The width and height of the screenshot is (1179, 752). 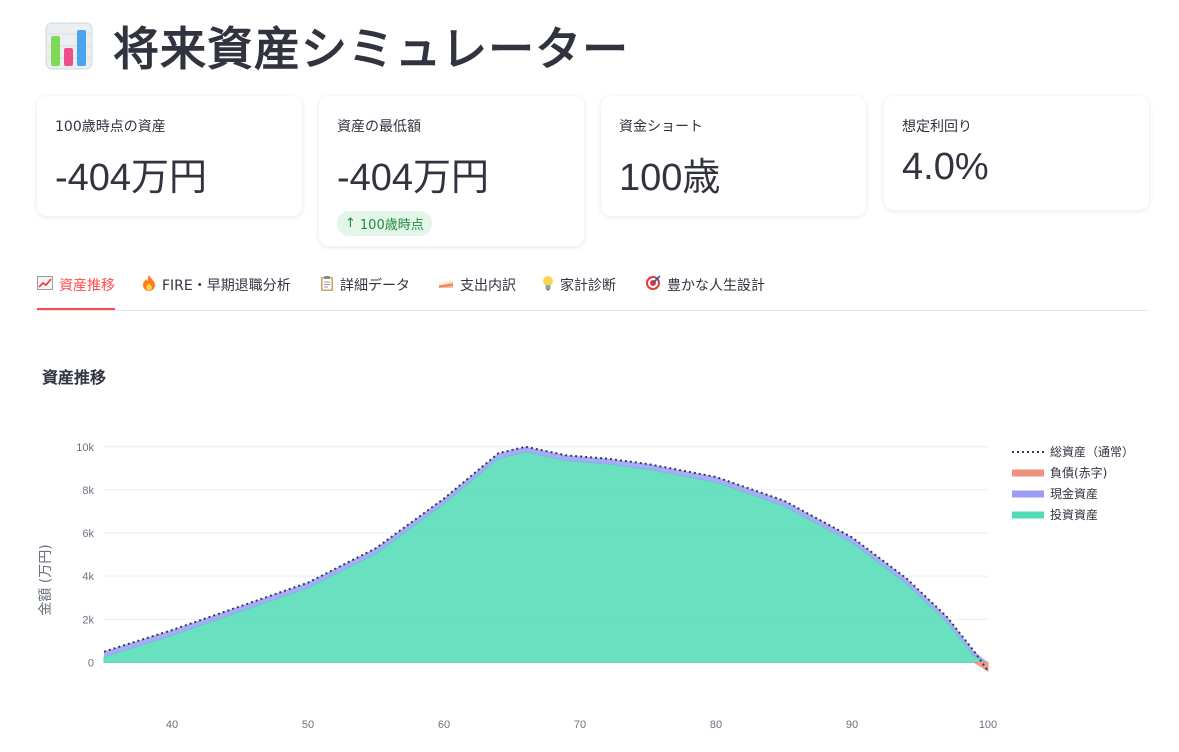 I want to click on x-tick-label: 100, so click(x=988, y=725).